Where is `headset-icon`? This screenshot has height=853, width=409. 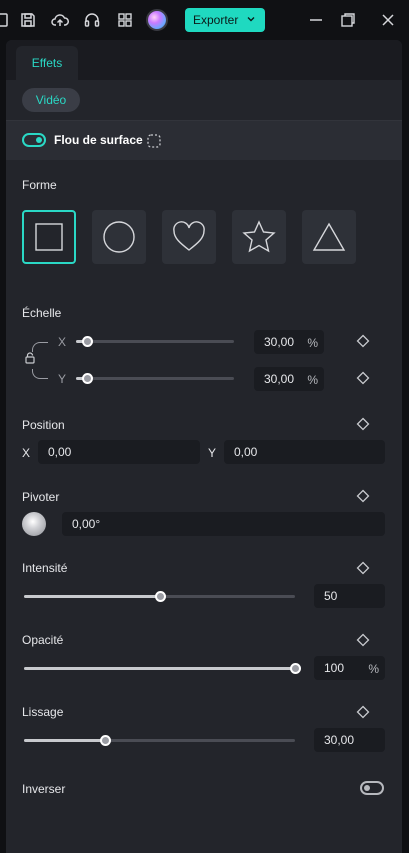 headset-icon is located at coordinates (92, 20).